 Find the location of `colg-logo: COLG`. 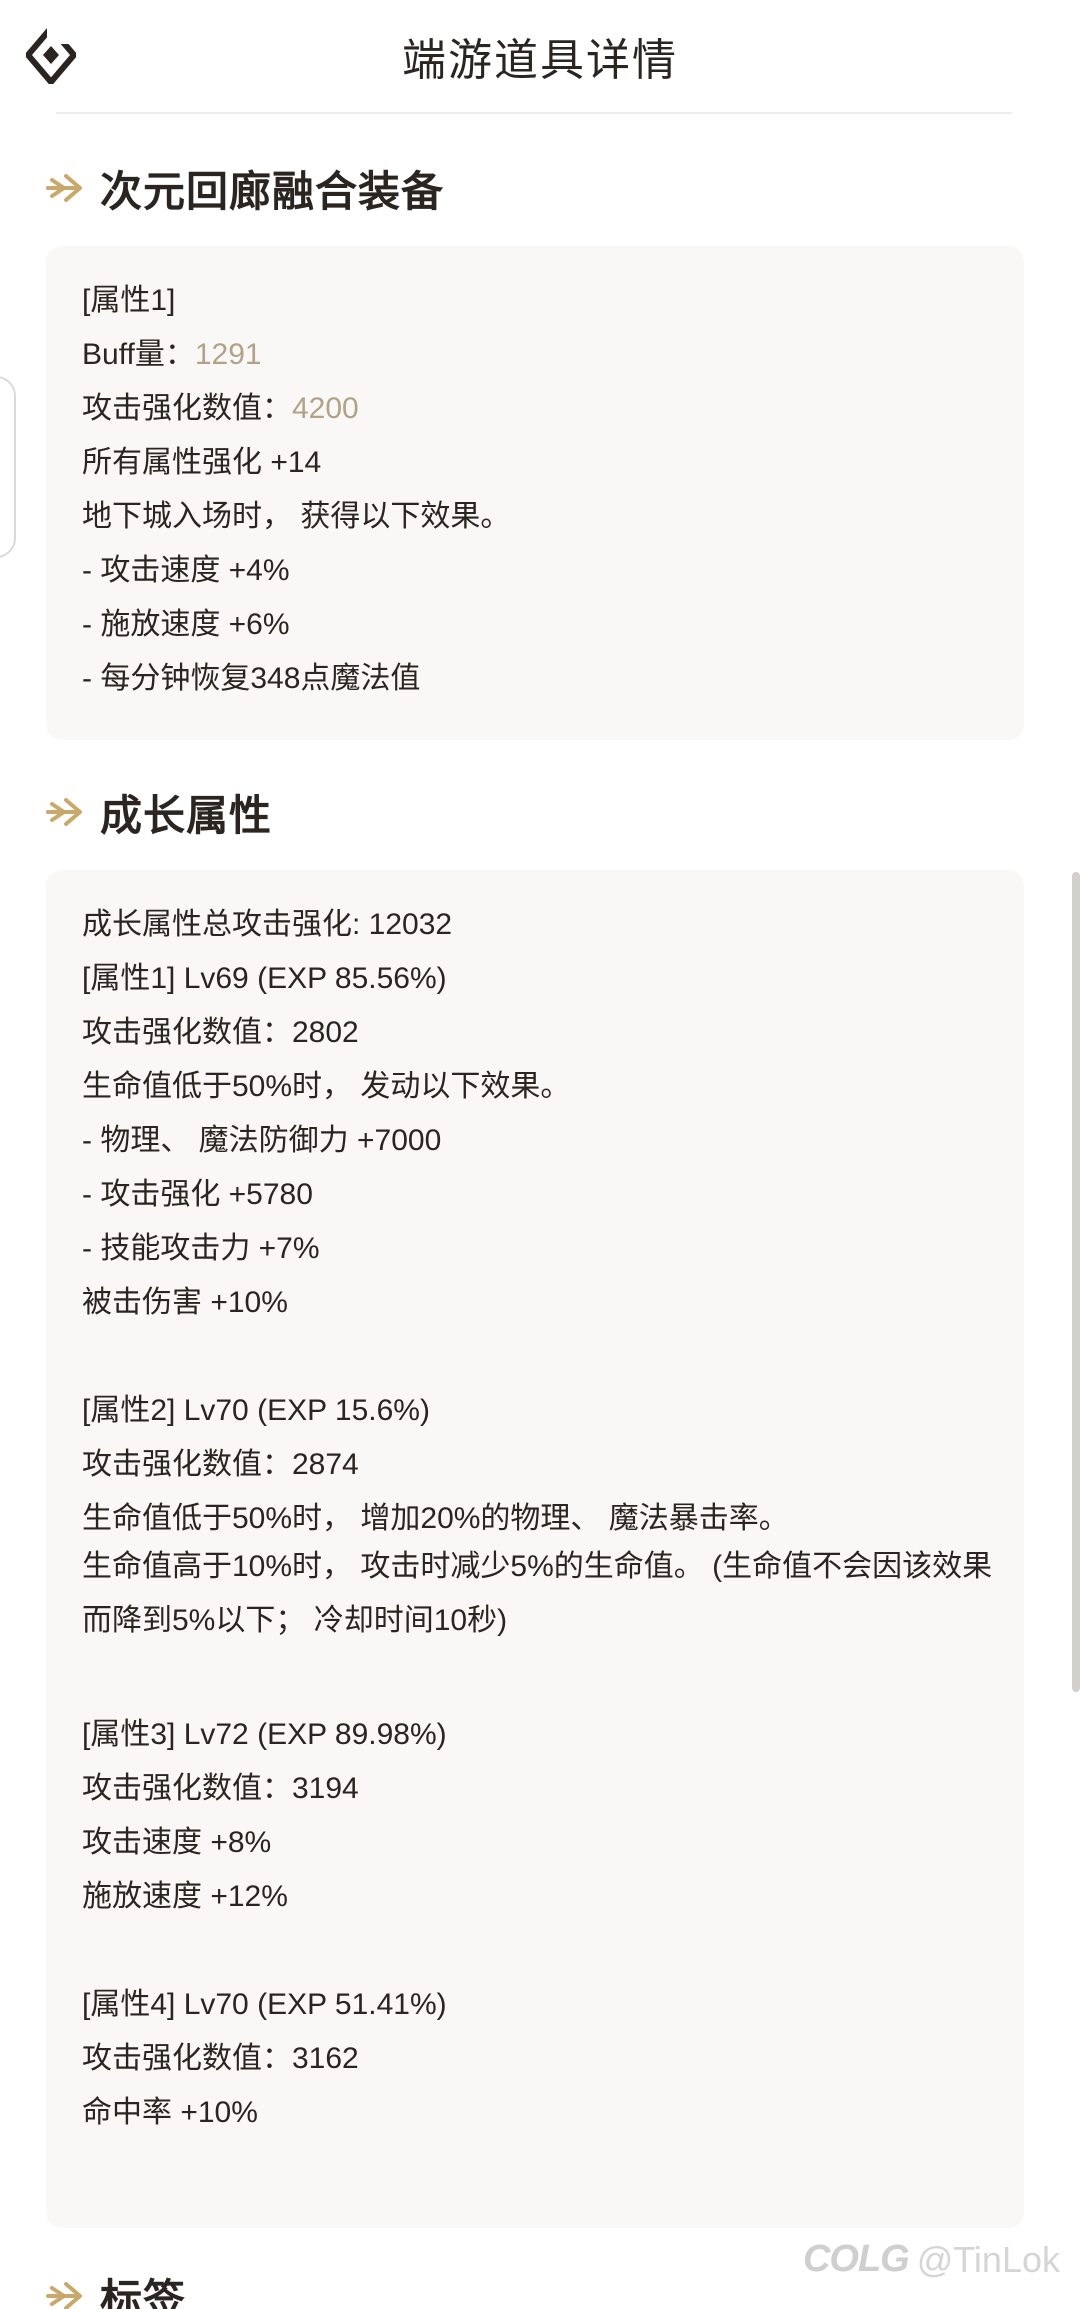

colg-logo: COLG is located at coordinates (856, 2259).